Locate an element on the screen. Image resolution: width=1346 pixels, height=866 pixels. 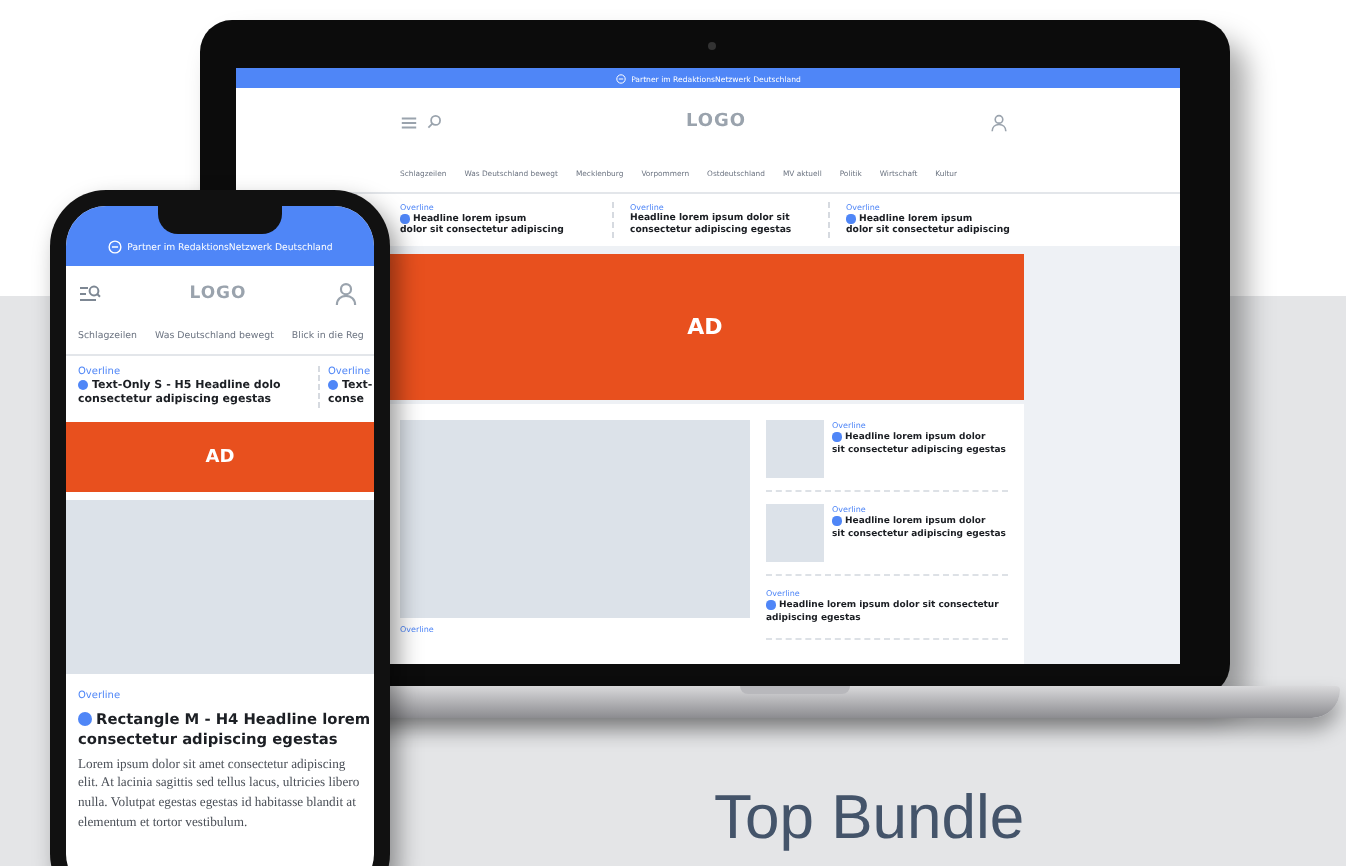
menu-search-icon is located at coordinates (90, 293).